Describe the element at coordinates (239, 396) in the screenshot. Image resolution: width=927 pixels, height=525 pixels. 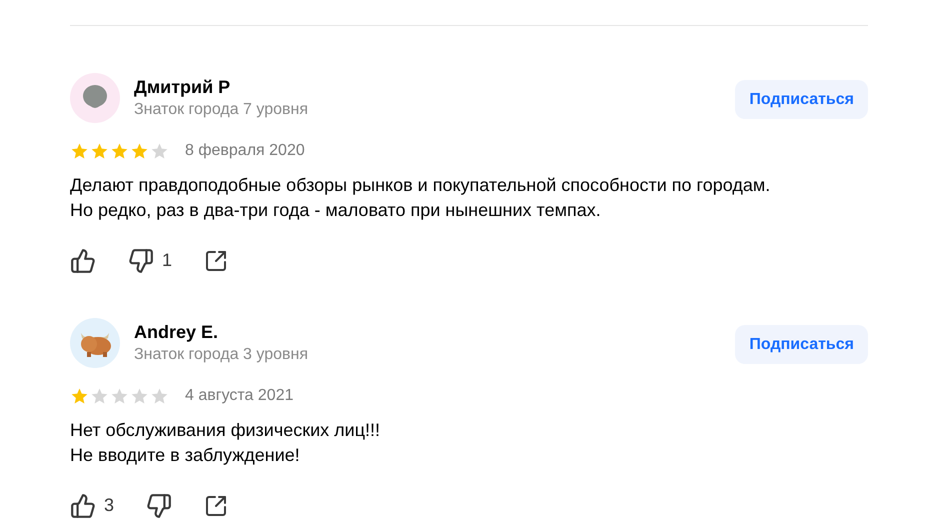
I see `review-date: 4 августа 2021` at that location.